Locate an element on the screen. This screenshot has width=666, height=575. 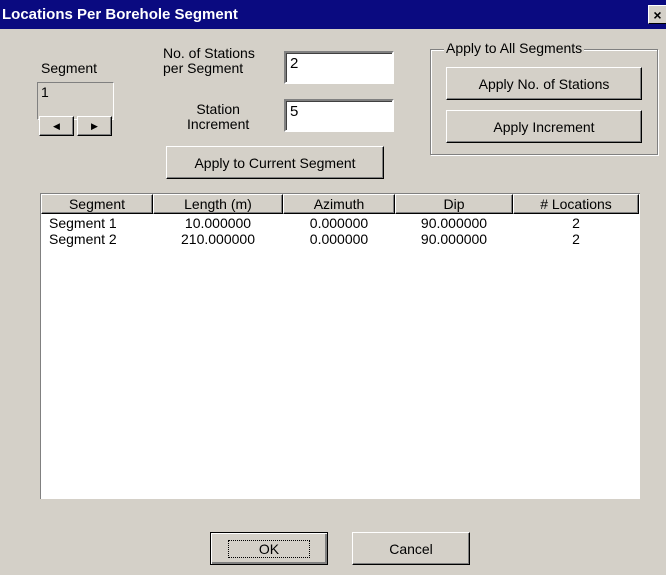
segment-prev-button: ◀ is located at coordinates (56, 126).